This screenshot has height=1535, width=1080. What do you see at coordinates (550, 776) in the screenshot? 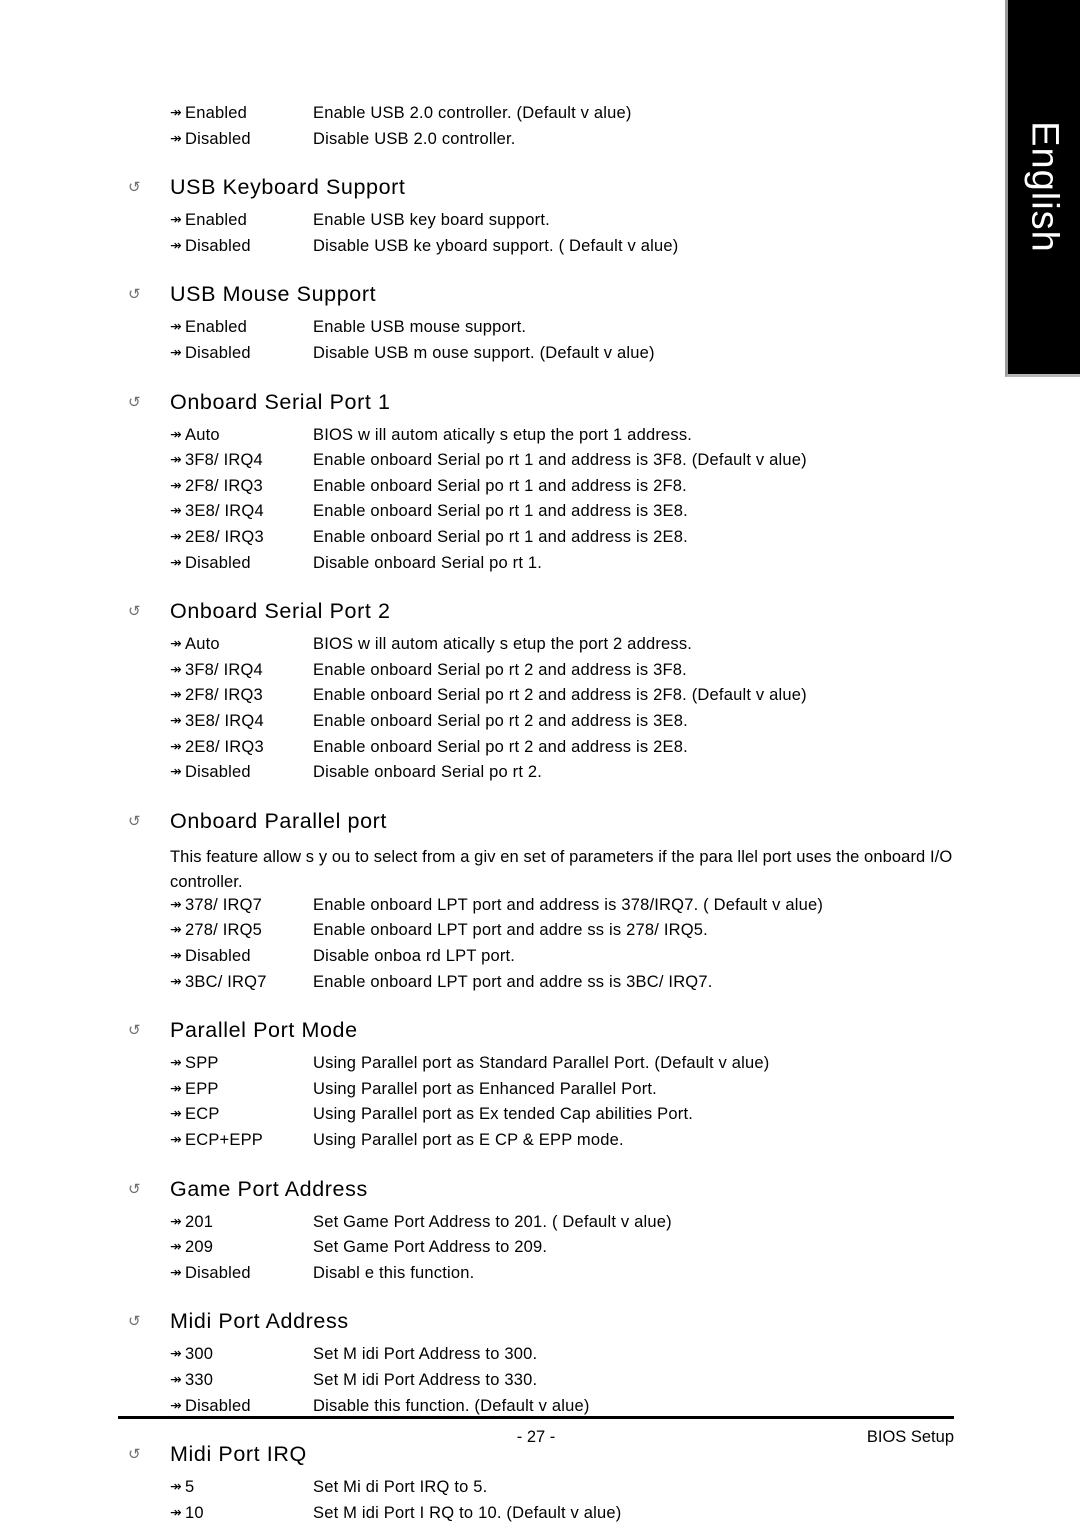
I see `option-row: ↠ Disabled Disable onboard Serial po rt 2.` at bounding box center [550, 776].